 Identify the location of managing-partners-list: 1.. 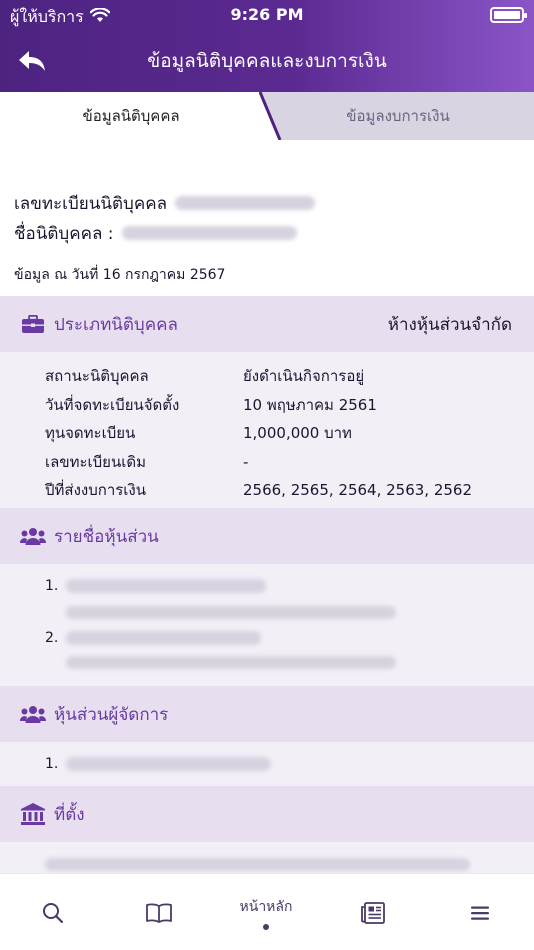
(267, 764).